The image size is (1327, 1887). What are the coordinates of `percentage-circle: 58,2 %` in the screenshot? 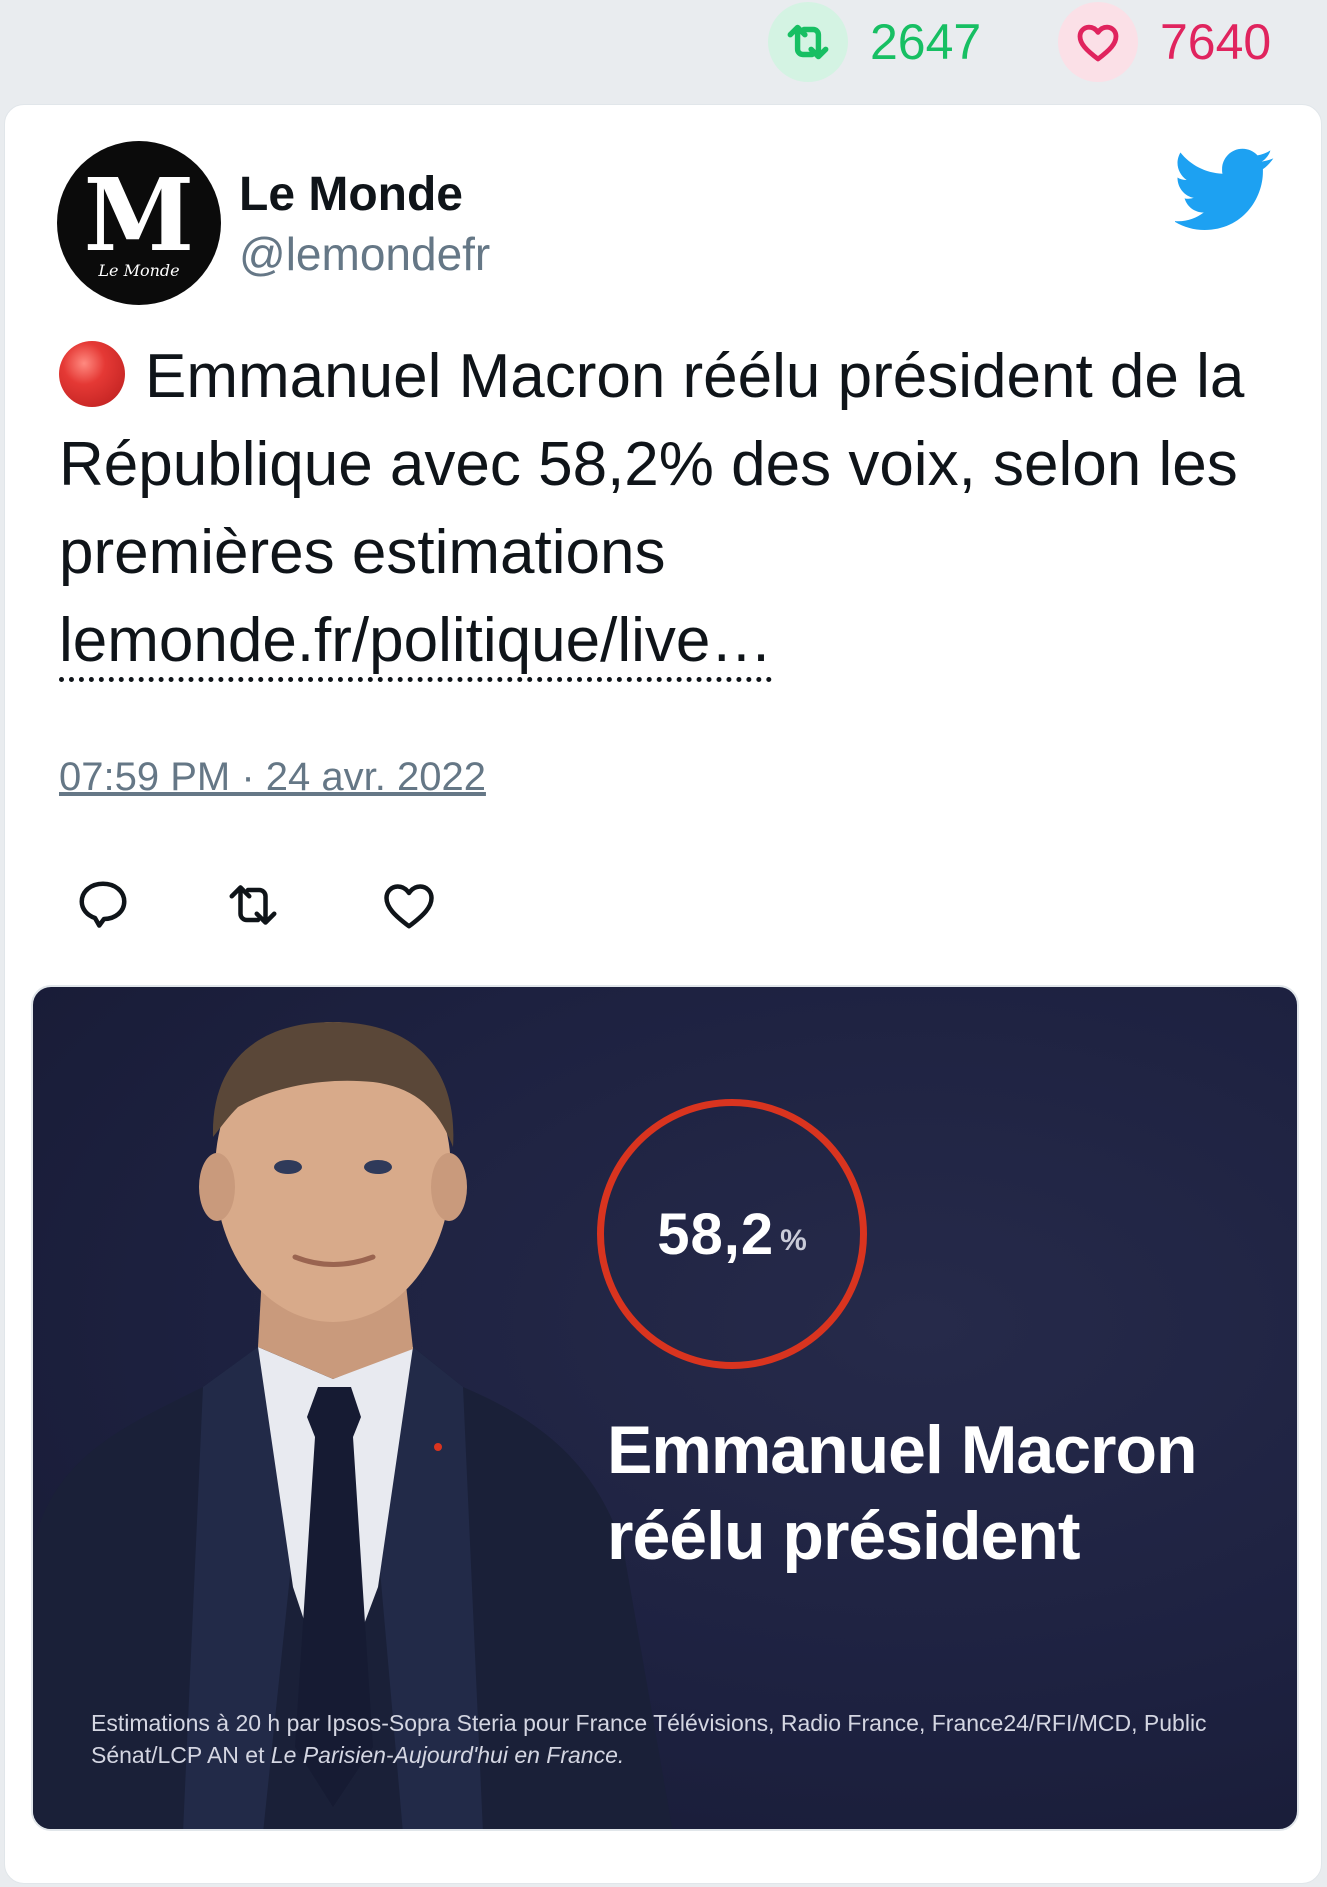 It's located at (732, 1234).